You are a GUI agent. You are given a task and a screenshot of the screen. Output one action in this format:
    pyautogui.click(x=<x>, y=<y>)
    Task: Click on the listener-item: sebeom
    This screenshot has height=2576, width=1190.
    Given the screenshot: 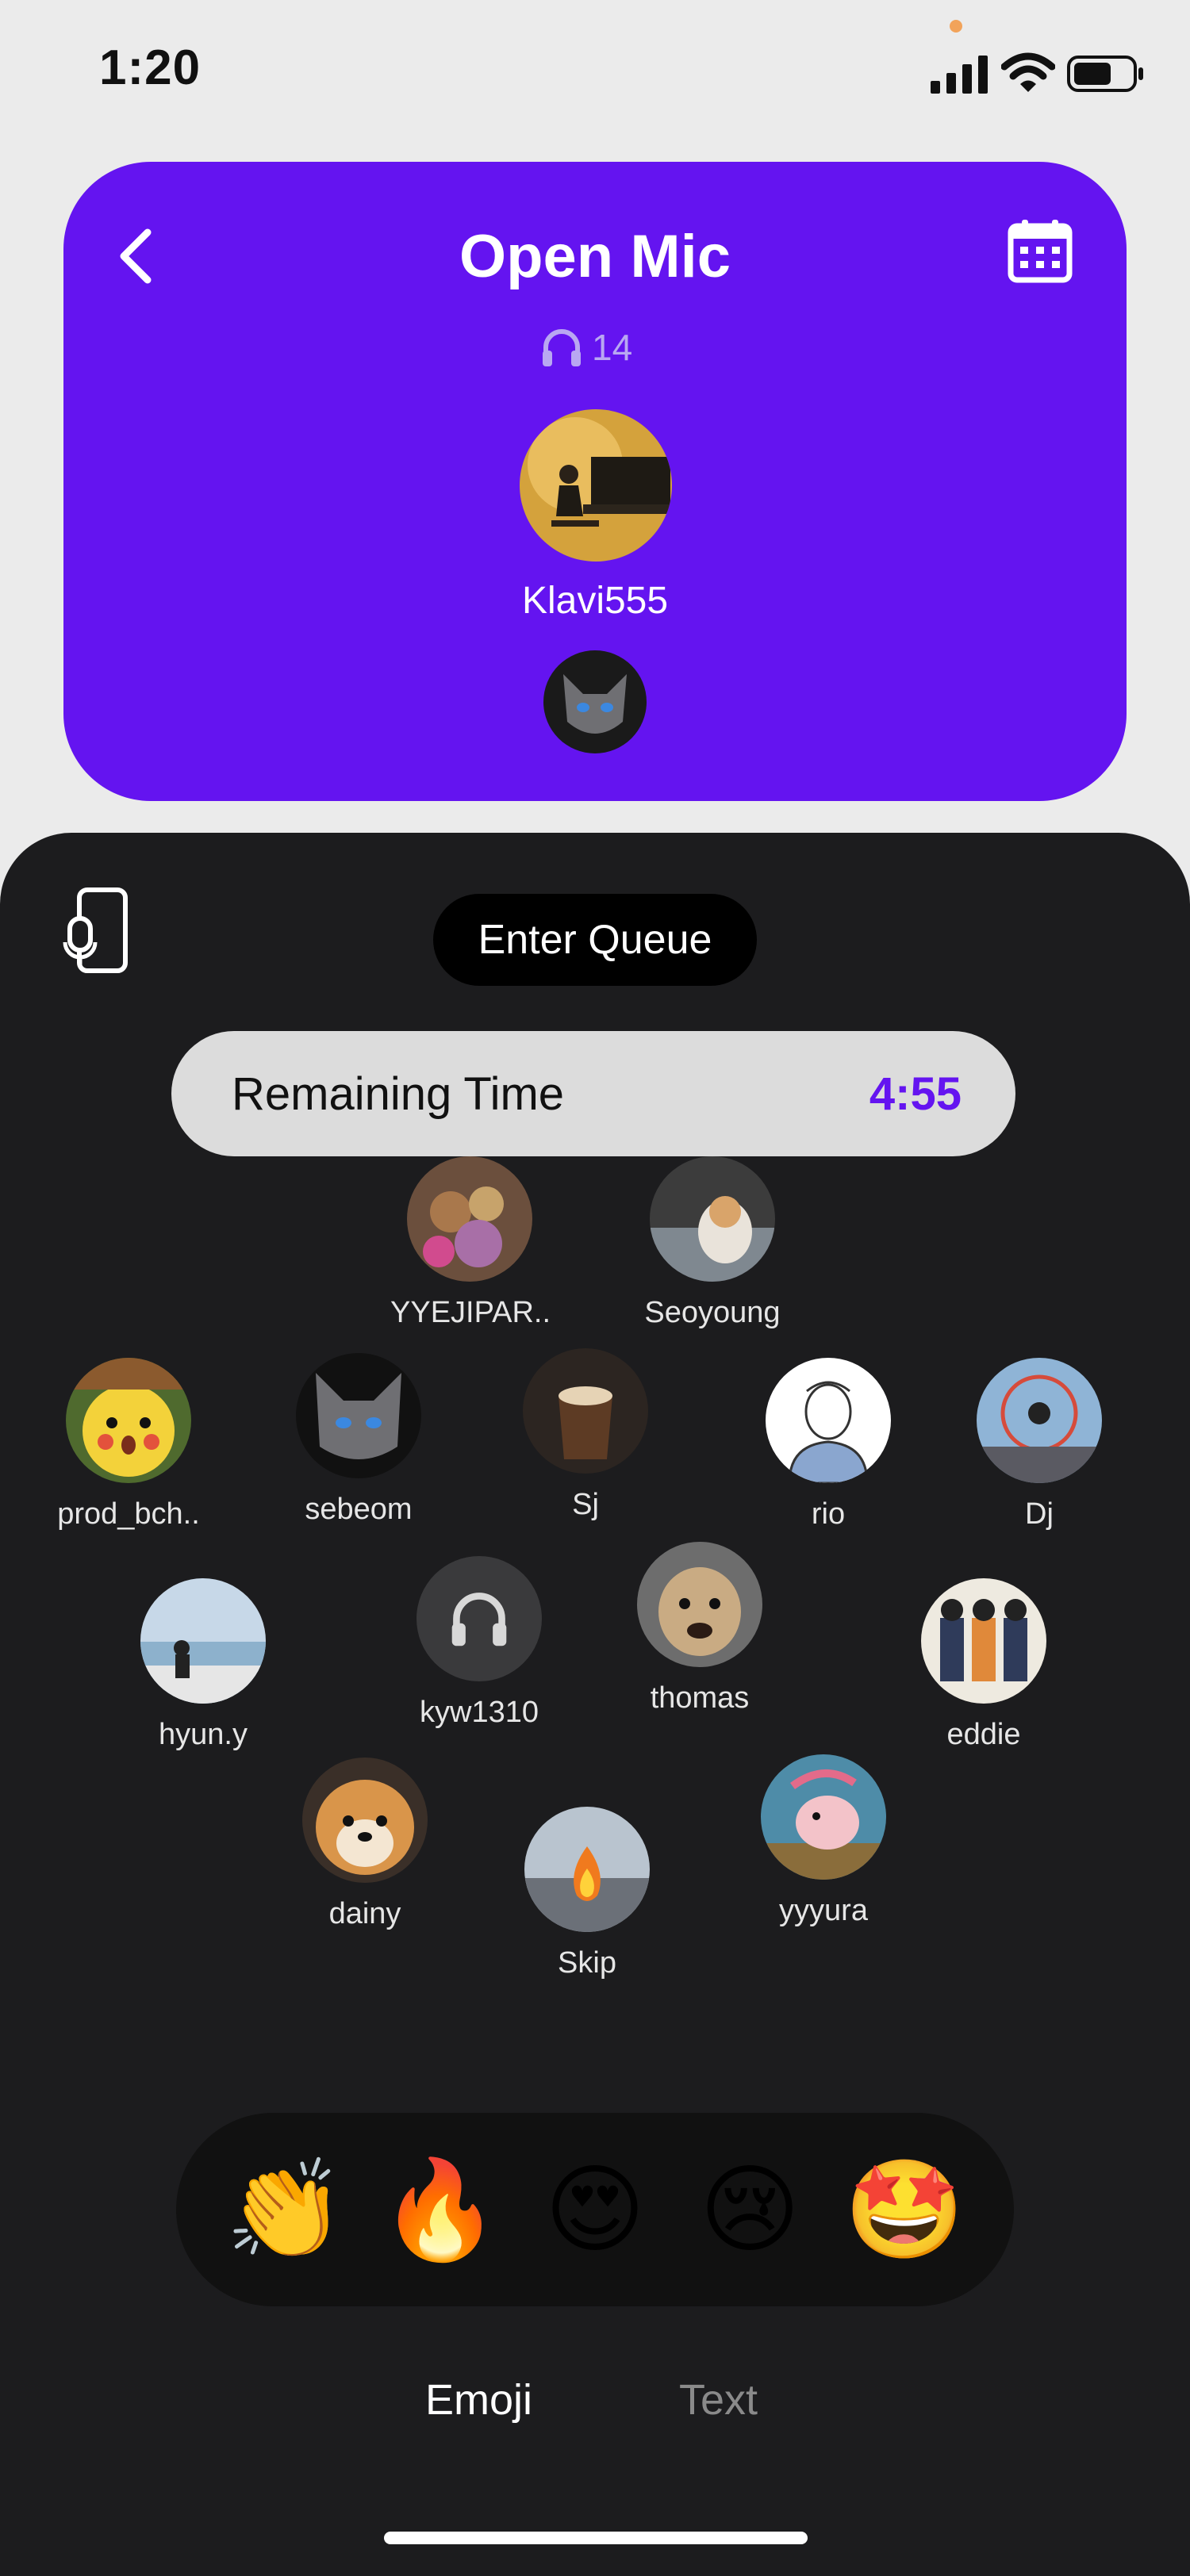 What is the action you would take?
    pyautogui.click(x=358, y=1440)
    